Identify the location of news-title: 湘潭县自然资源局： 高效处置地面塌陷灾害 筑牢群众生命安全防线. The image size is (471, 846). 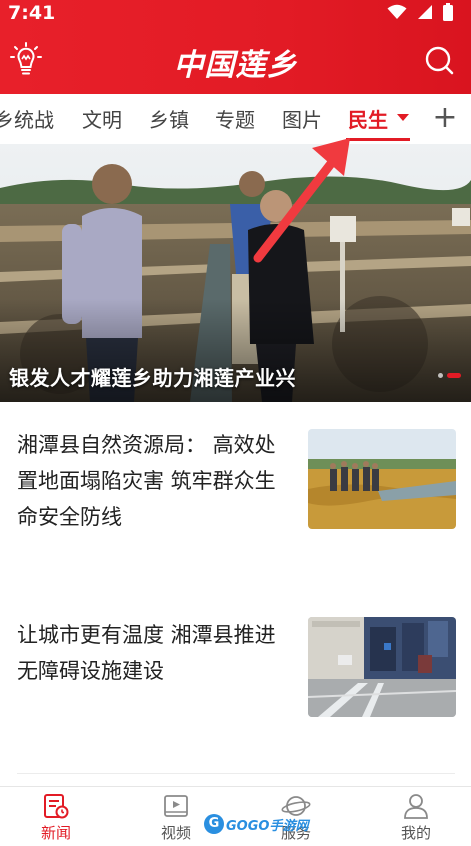
(149, 481).